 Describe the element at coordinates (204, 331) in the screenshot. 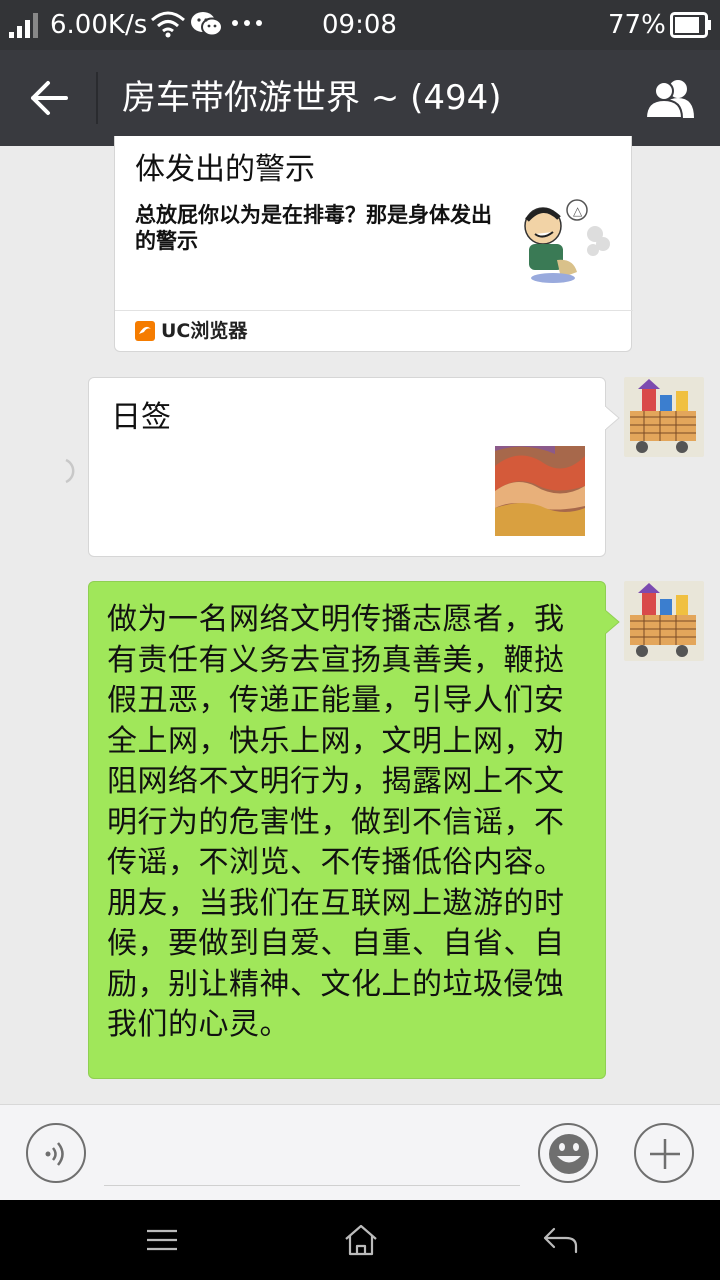

I see `link-card-source: UC浏览器` at that location.